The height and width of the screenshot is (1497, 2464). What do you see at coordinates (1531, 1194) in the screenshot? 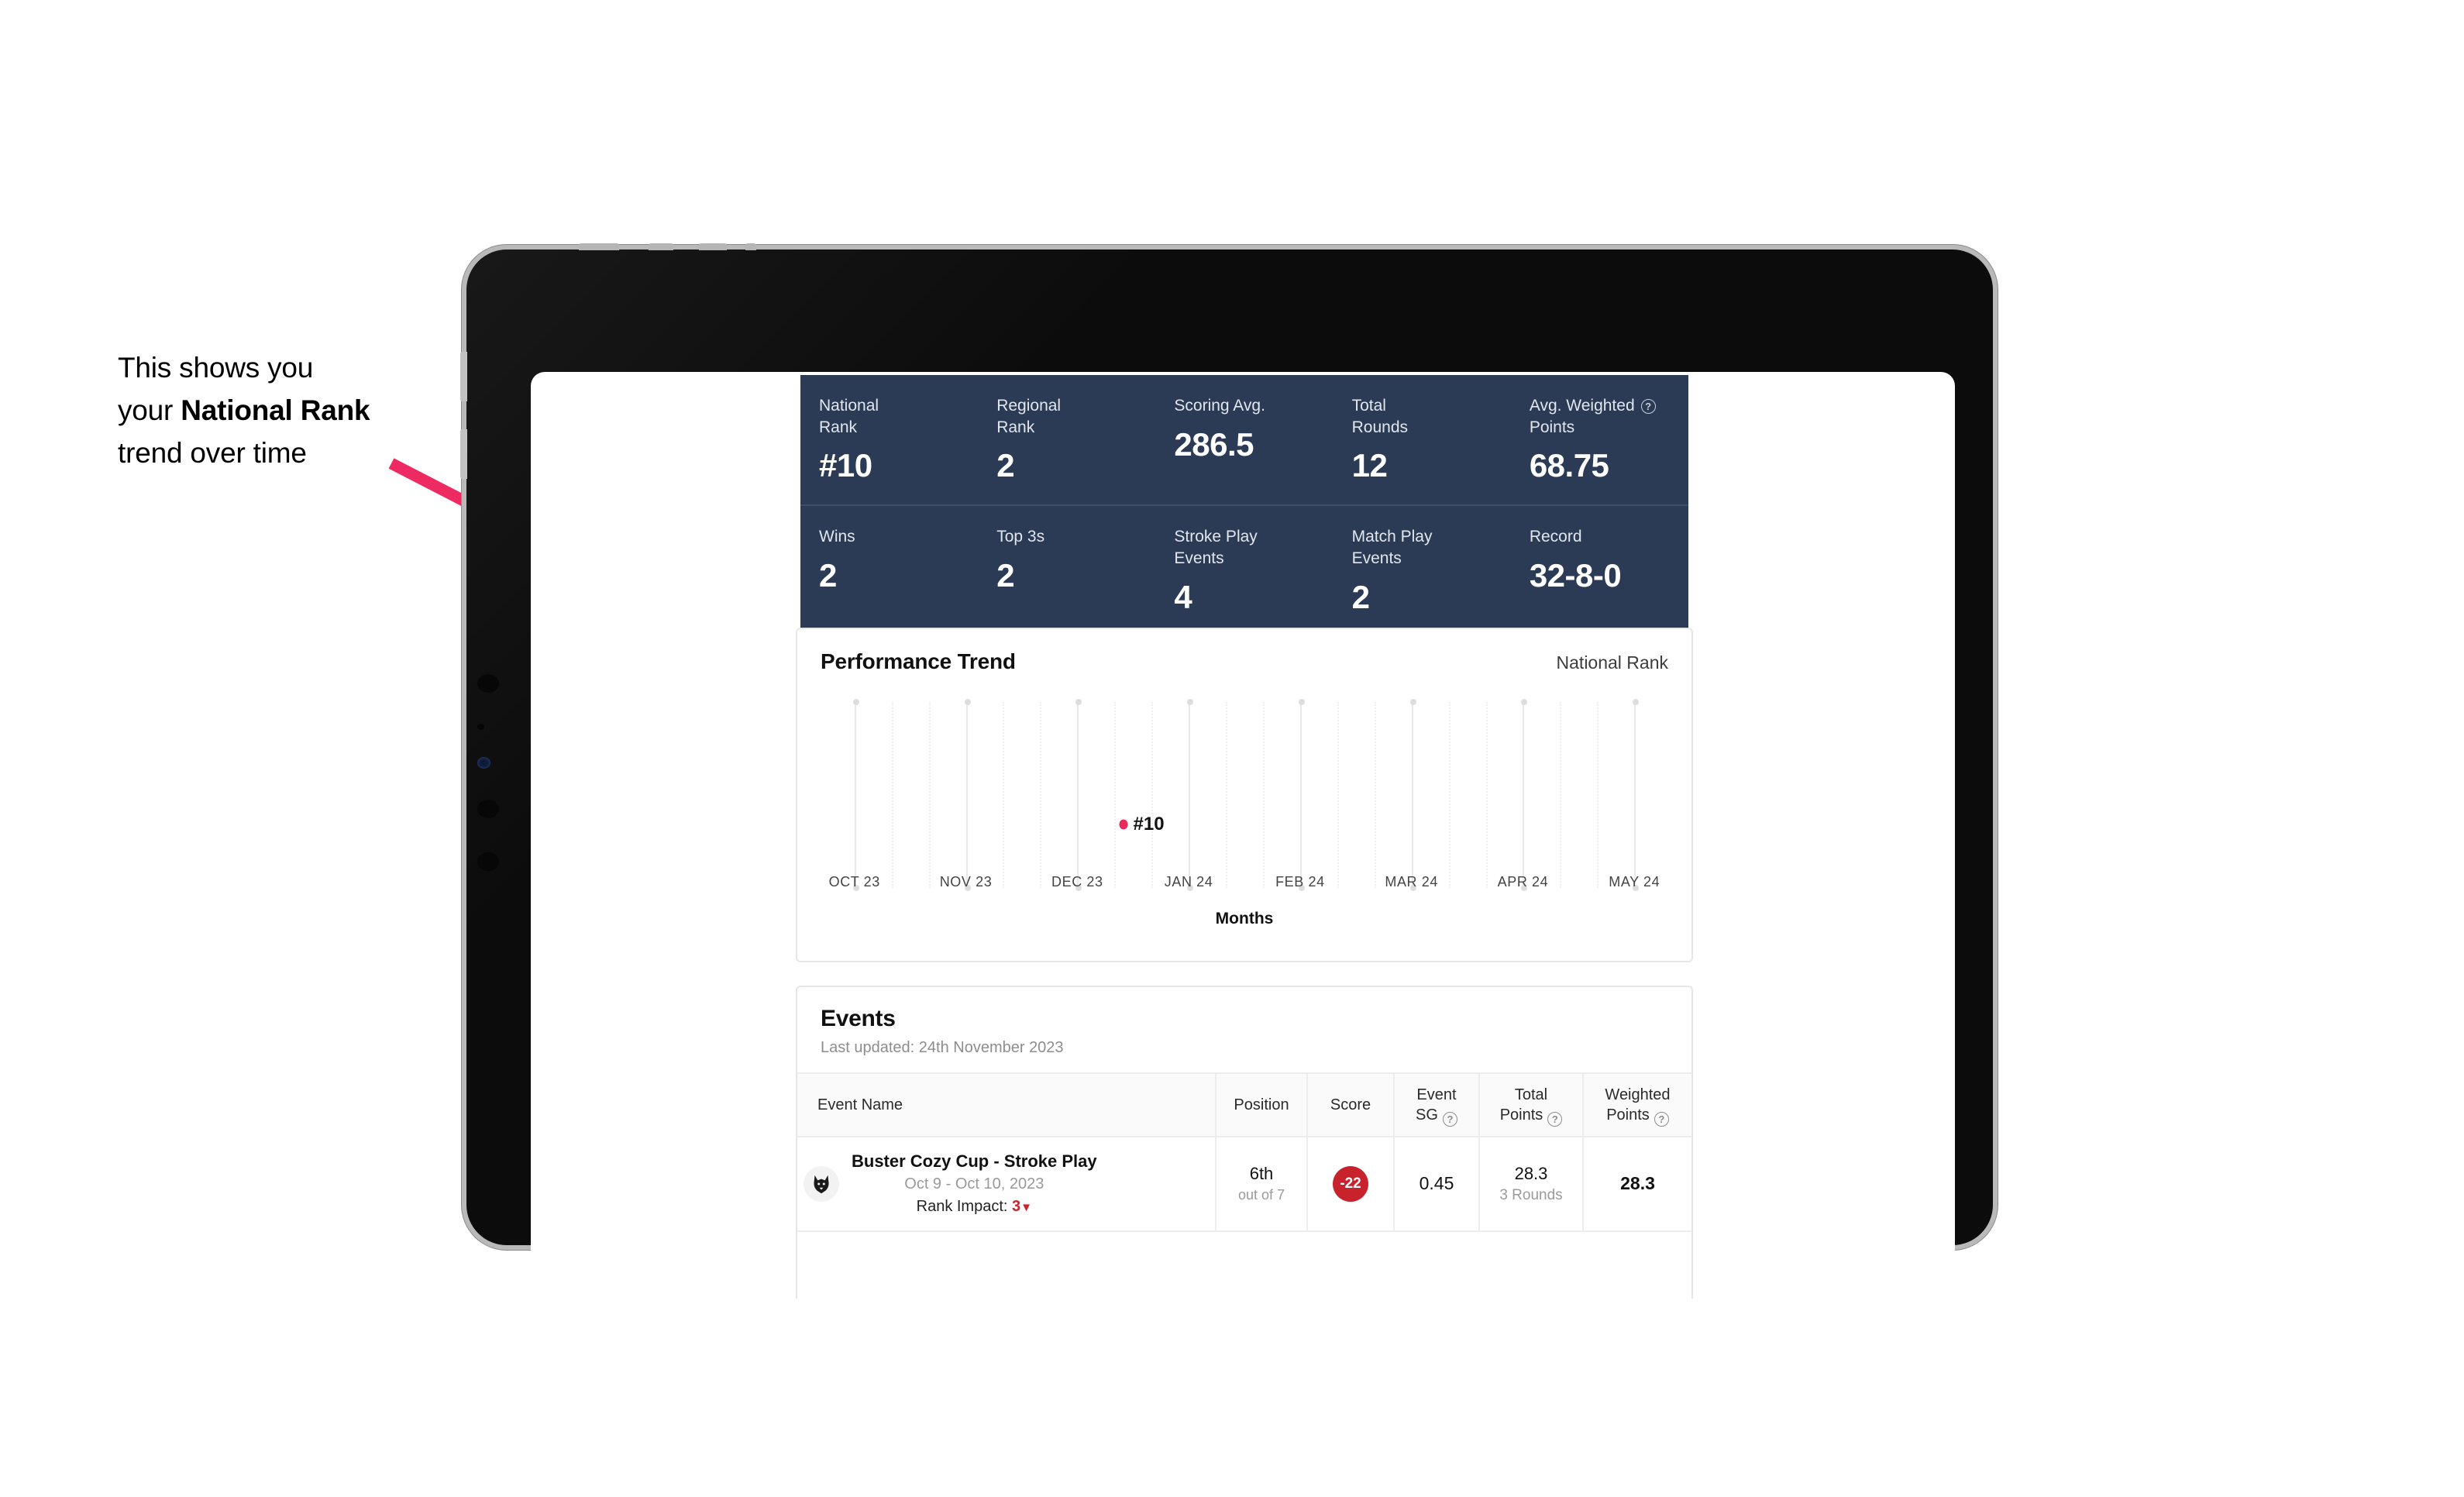
I see `total-points-subtext: 3 Rounds` at bounding box center [1531, 1194].